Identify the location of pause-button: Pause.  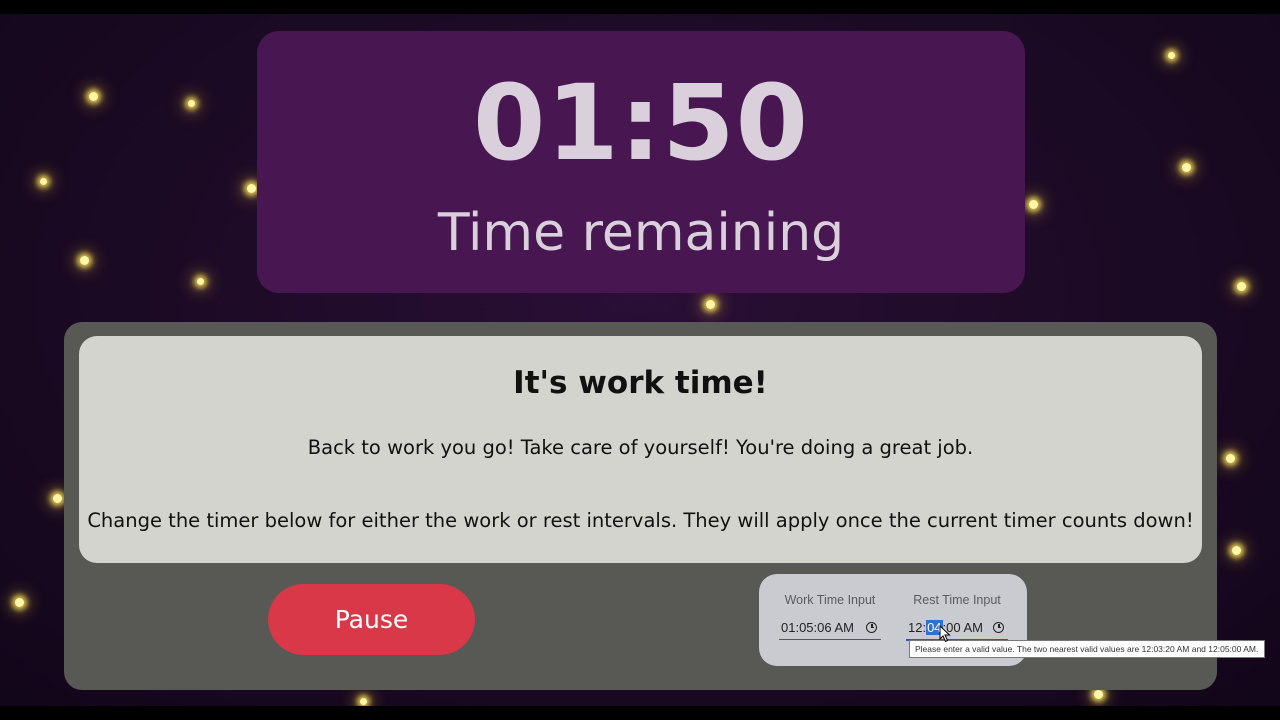
(371, 619).